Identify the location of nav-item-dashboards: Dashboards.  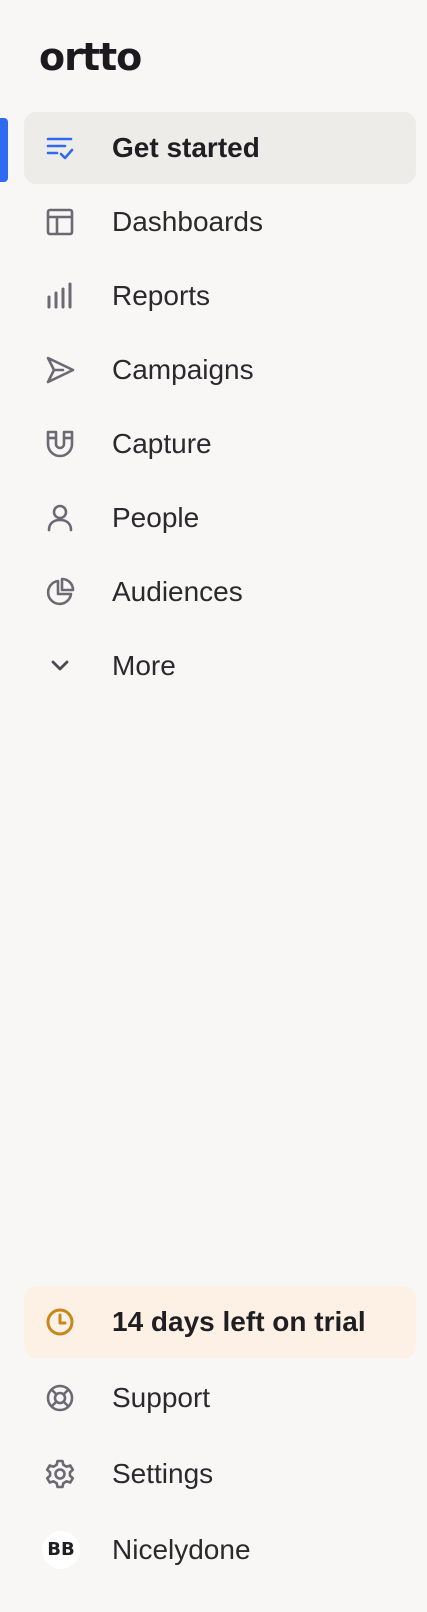
(220, 222).